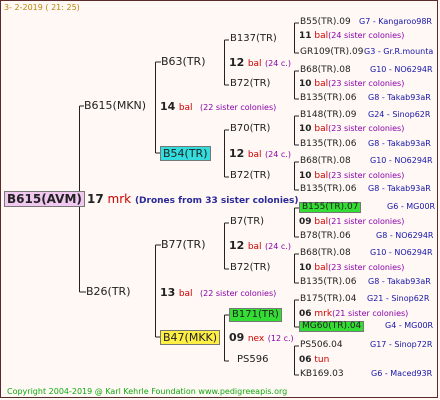  I want to click on l4-queen: B175(TR).04, so click(328, 299).